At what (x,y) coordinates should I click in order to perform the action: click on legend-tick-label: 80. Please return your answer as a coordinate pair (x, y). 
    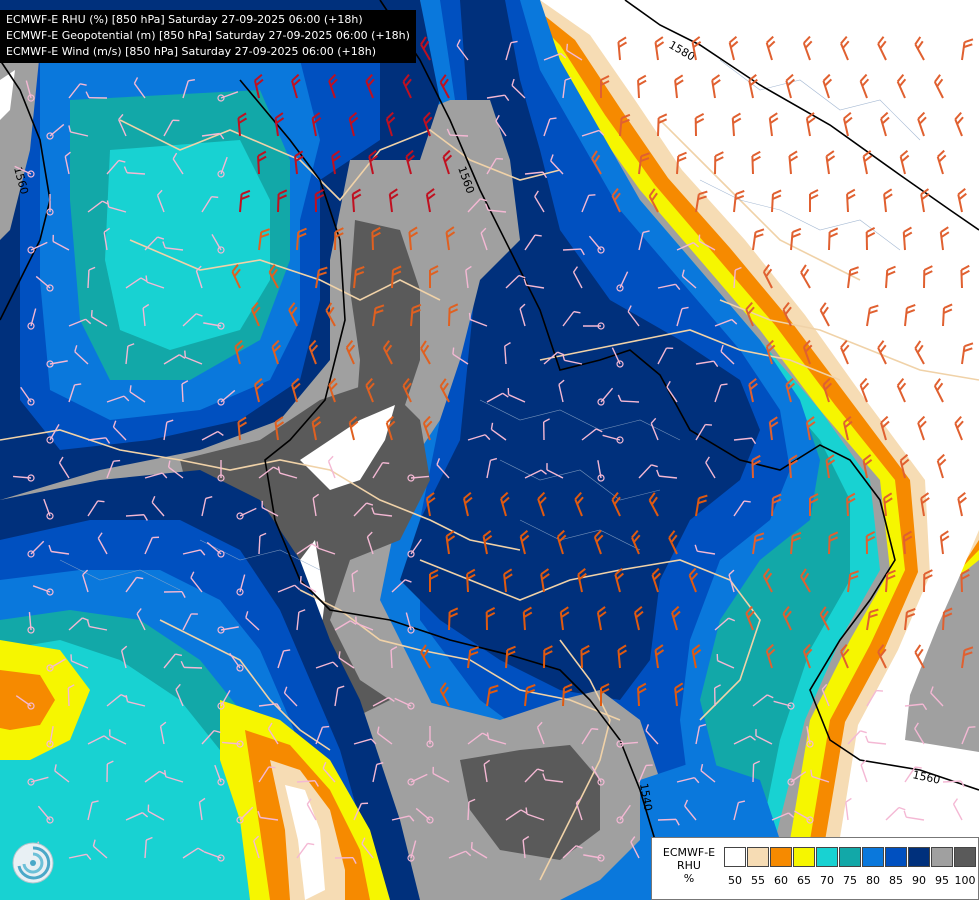
    Looking at the image, I should click on (873, 880).